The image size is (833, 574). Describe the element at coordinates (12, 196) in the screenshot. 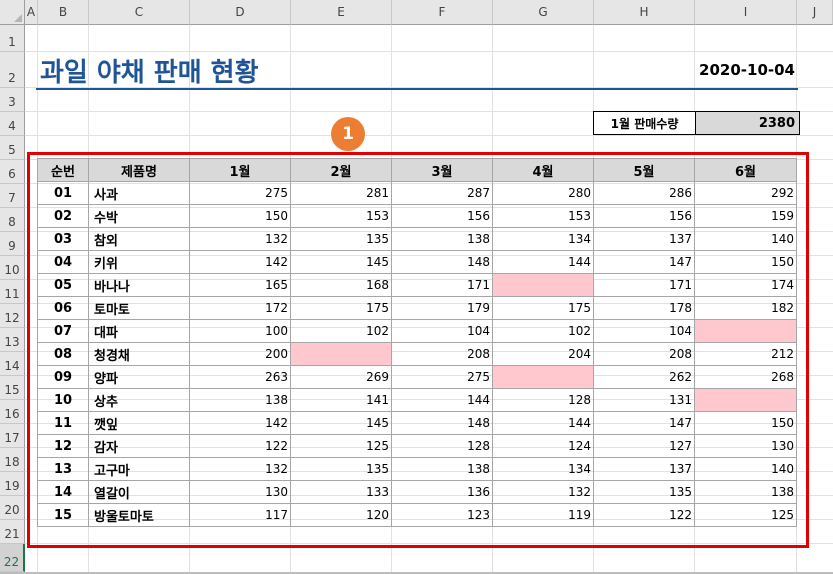

I see `row-header-7: 7` at that location.